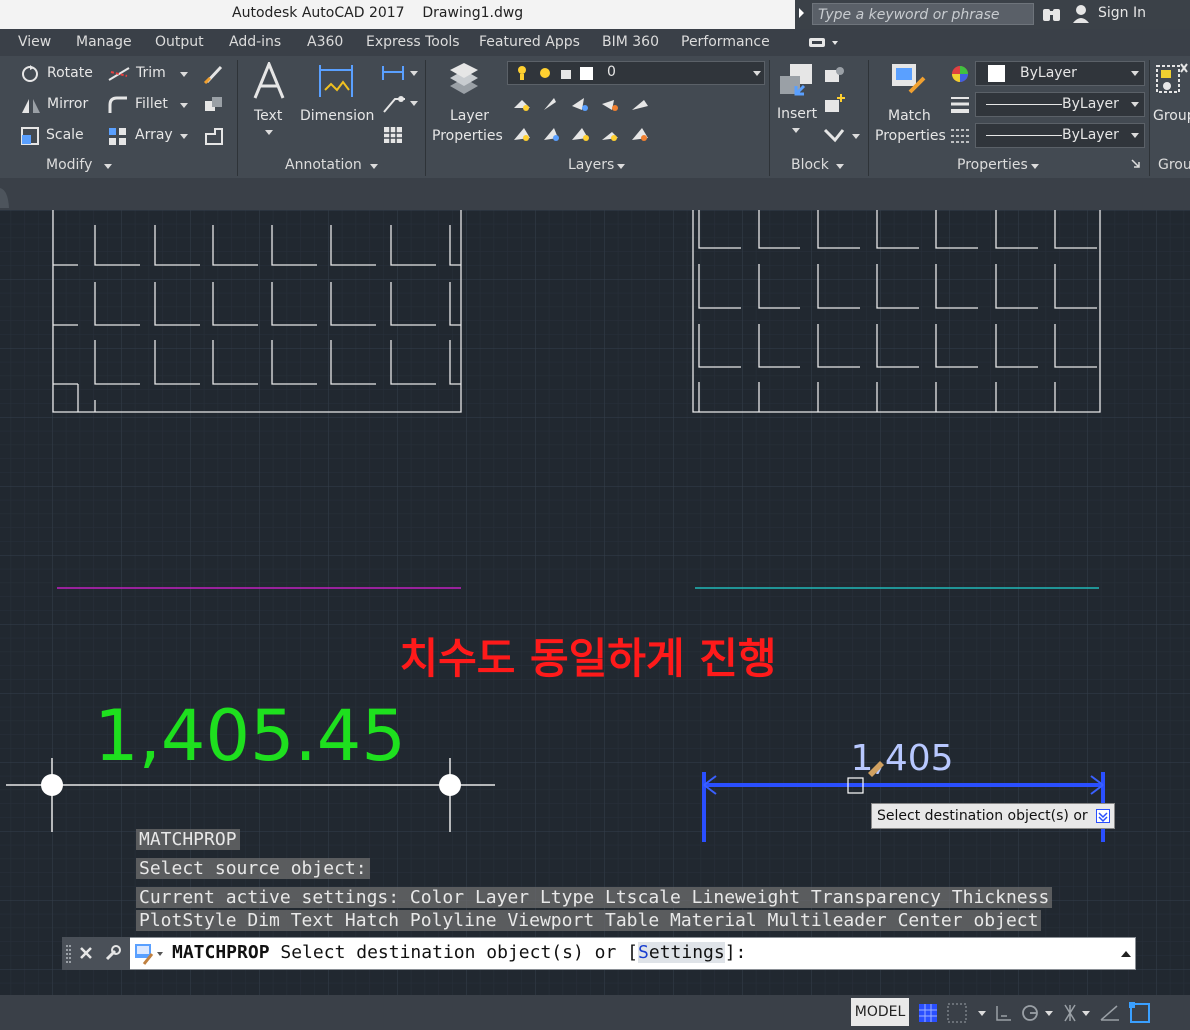  Describe the element at coordinates (681, 952) in the screenshot. I see `settings-option-link: Settings` at that location.